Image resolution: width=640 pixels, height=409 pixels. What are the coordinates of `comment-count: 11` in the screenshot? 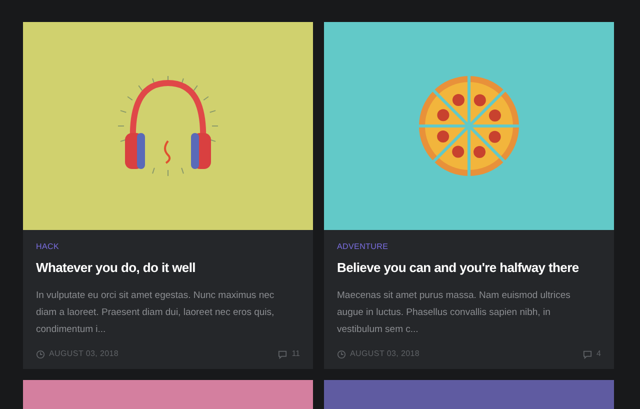 It's located at (296, 354).